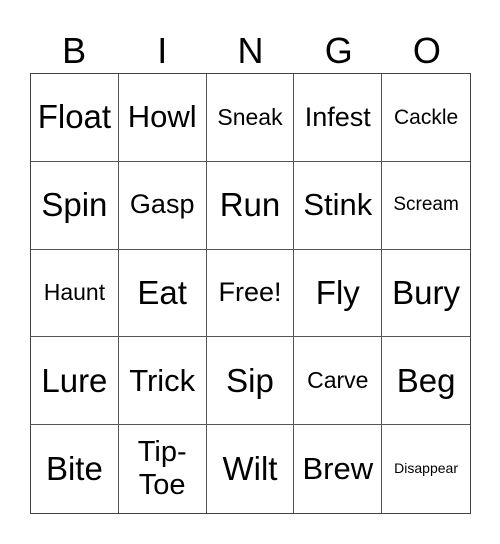 The image size is (500, 544). I want to click on bingo-cell: Wilt, so click(251, 469).